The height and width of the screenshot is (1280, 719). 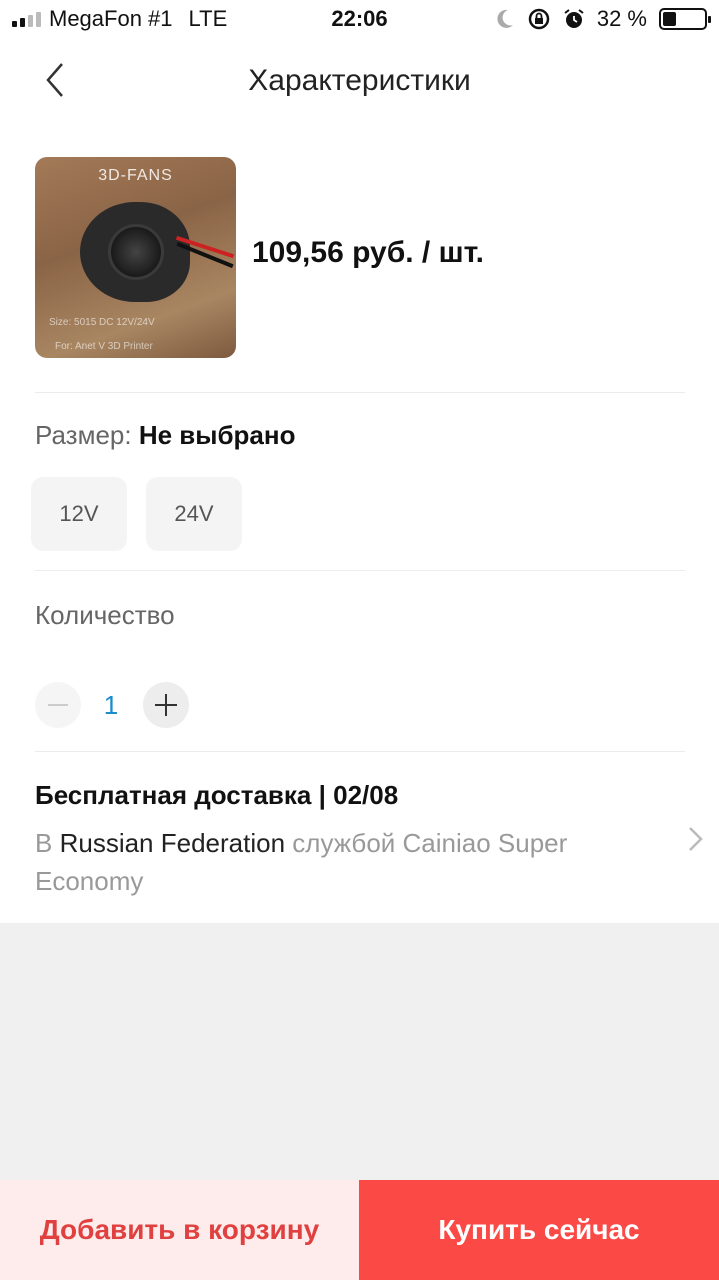 I want to click on size-option-12v: 12V, so click(x=79, y=514).